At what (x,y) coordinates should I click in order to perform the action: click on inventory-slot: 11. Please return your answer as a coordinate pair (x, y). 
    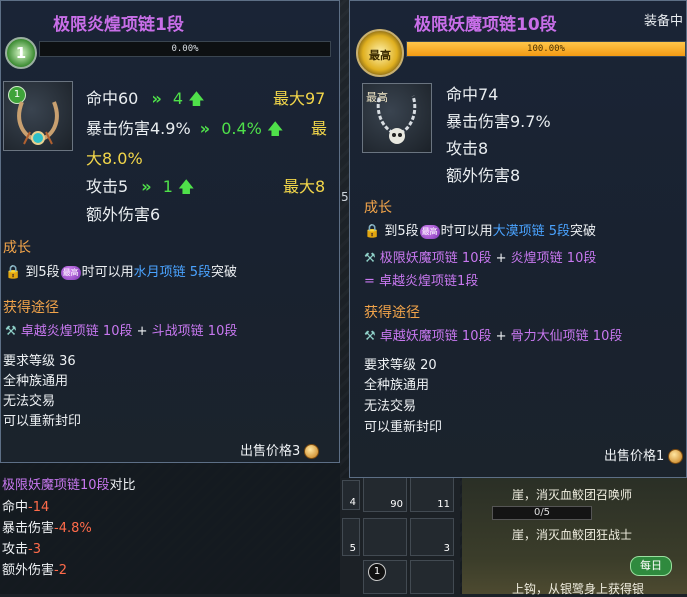
    Looking at the image, I should click on (432, 494).